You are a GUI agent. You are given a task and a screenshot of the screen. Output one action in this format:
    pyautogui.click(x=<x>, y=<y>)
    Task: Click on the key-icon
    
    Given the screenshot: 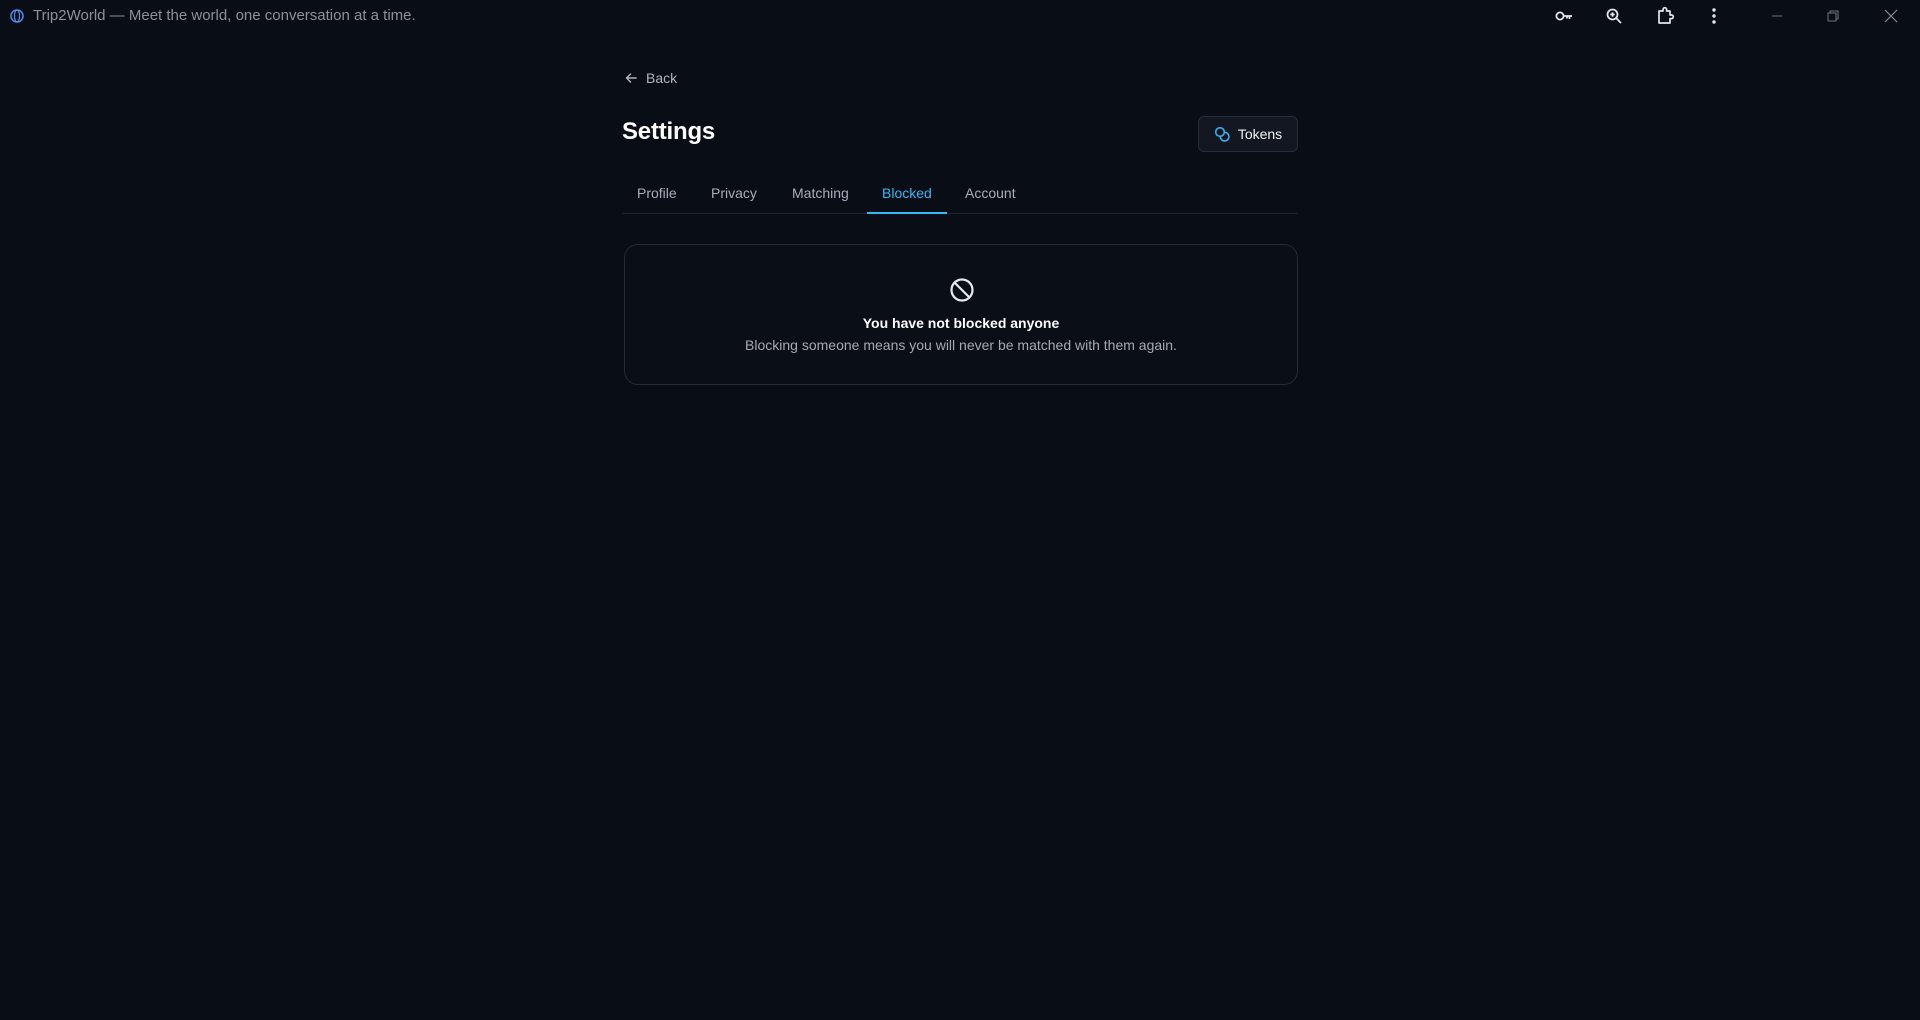 What is the action you would take?
    pyautogui.click(x=1563, y=16)
    